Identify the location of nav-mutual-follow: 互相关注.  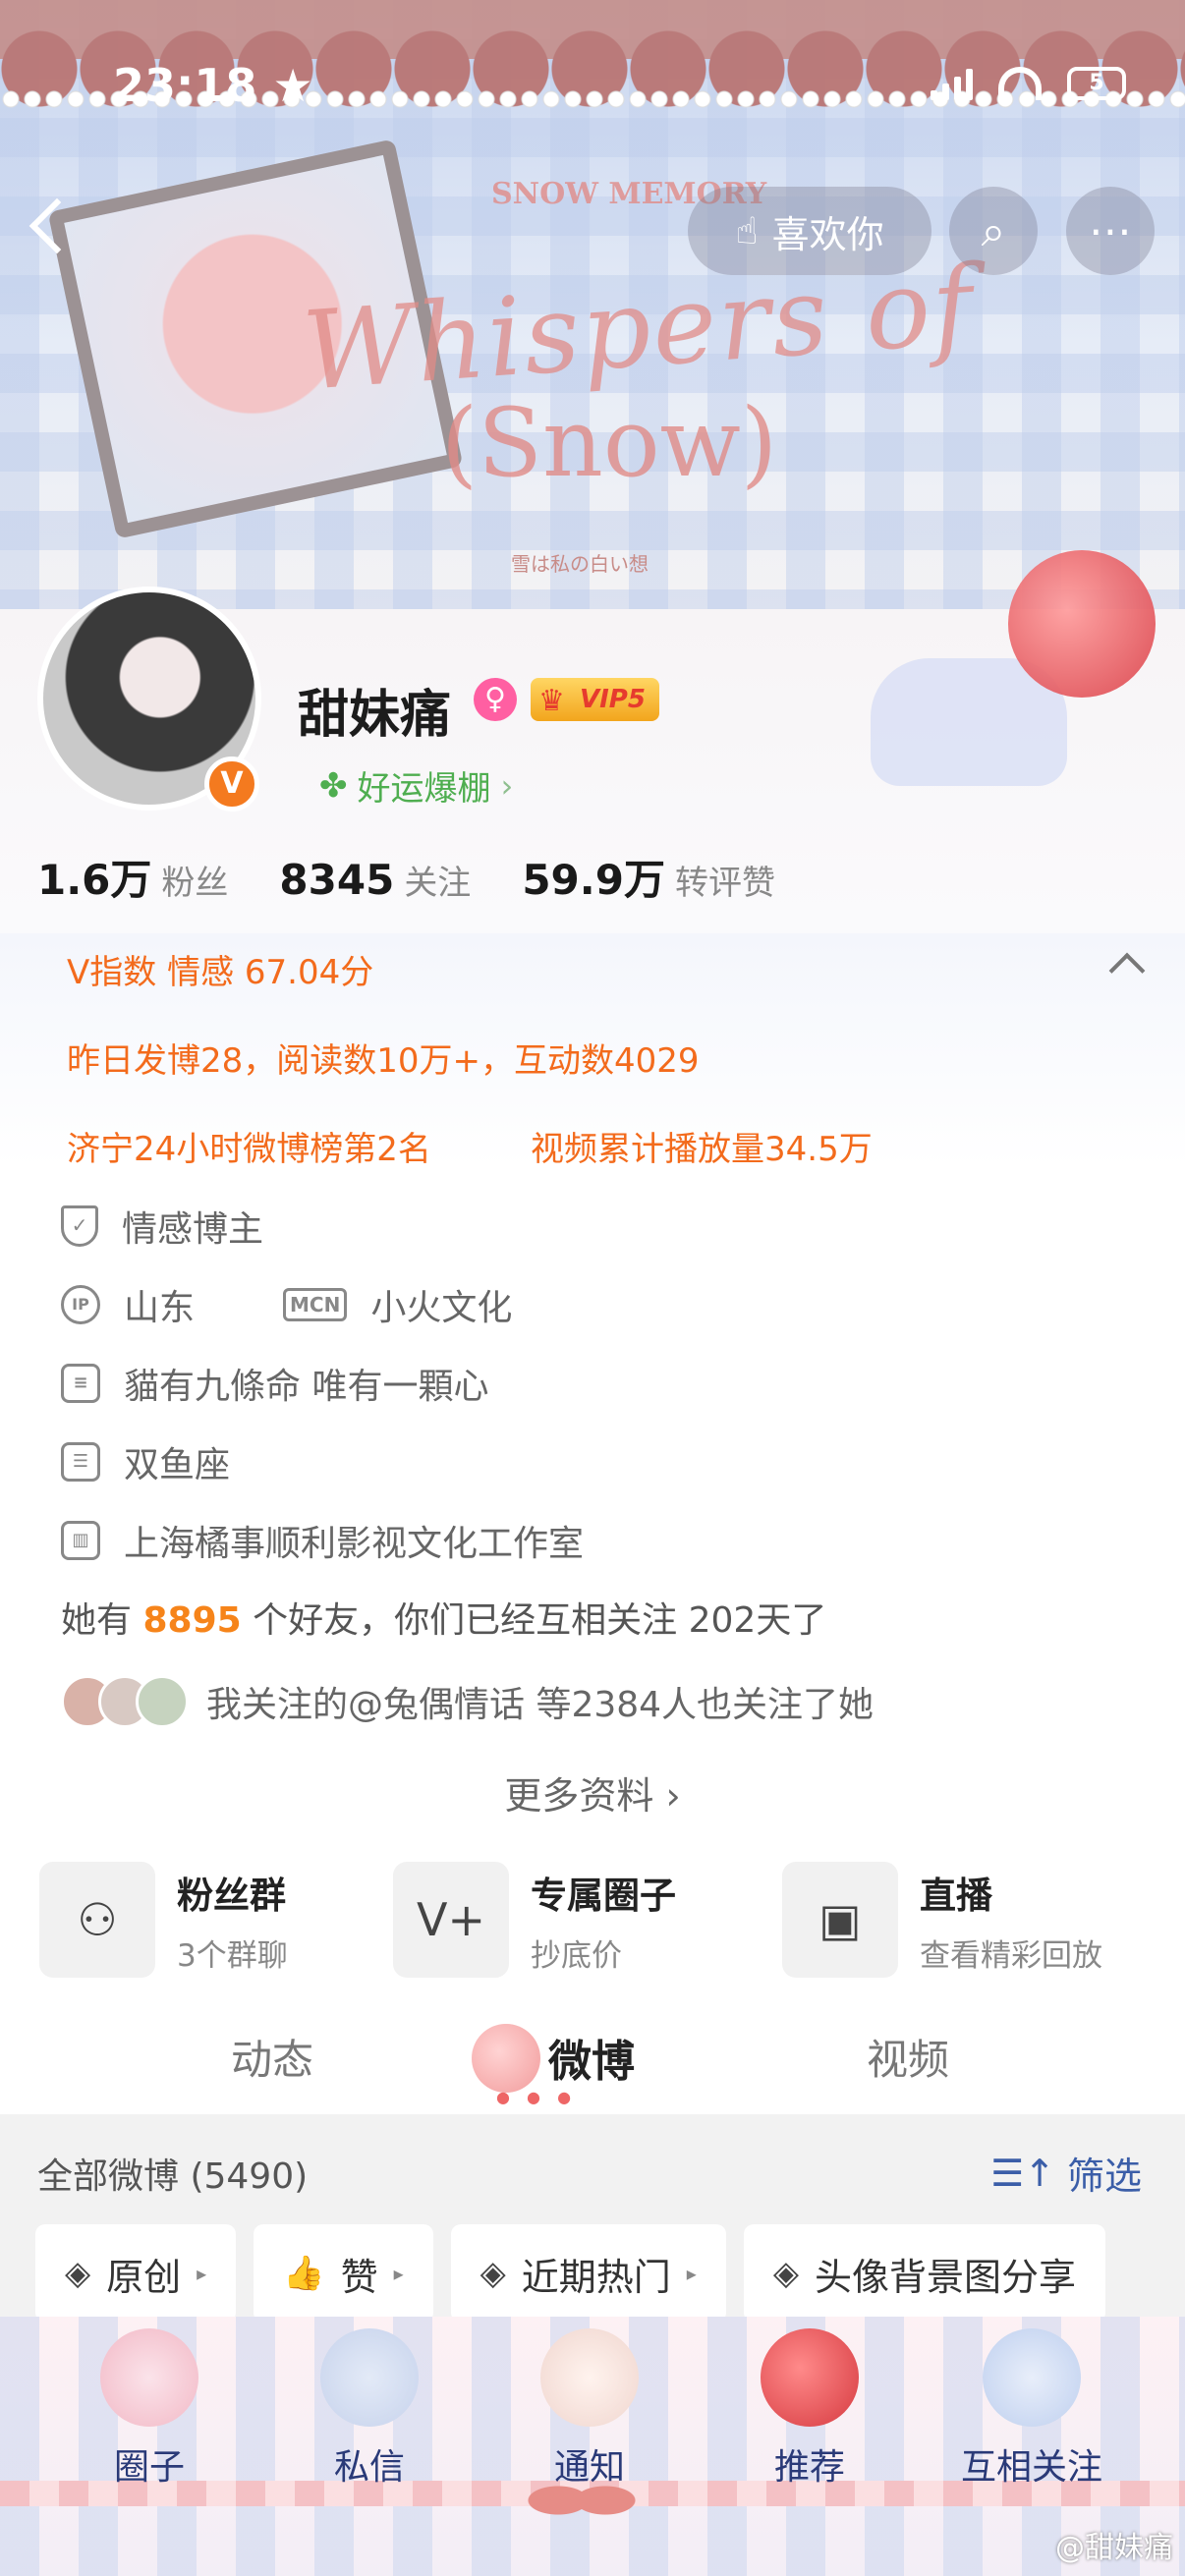
(1031, 2409).